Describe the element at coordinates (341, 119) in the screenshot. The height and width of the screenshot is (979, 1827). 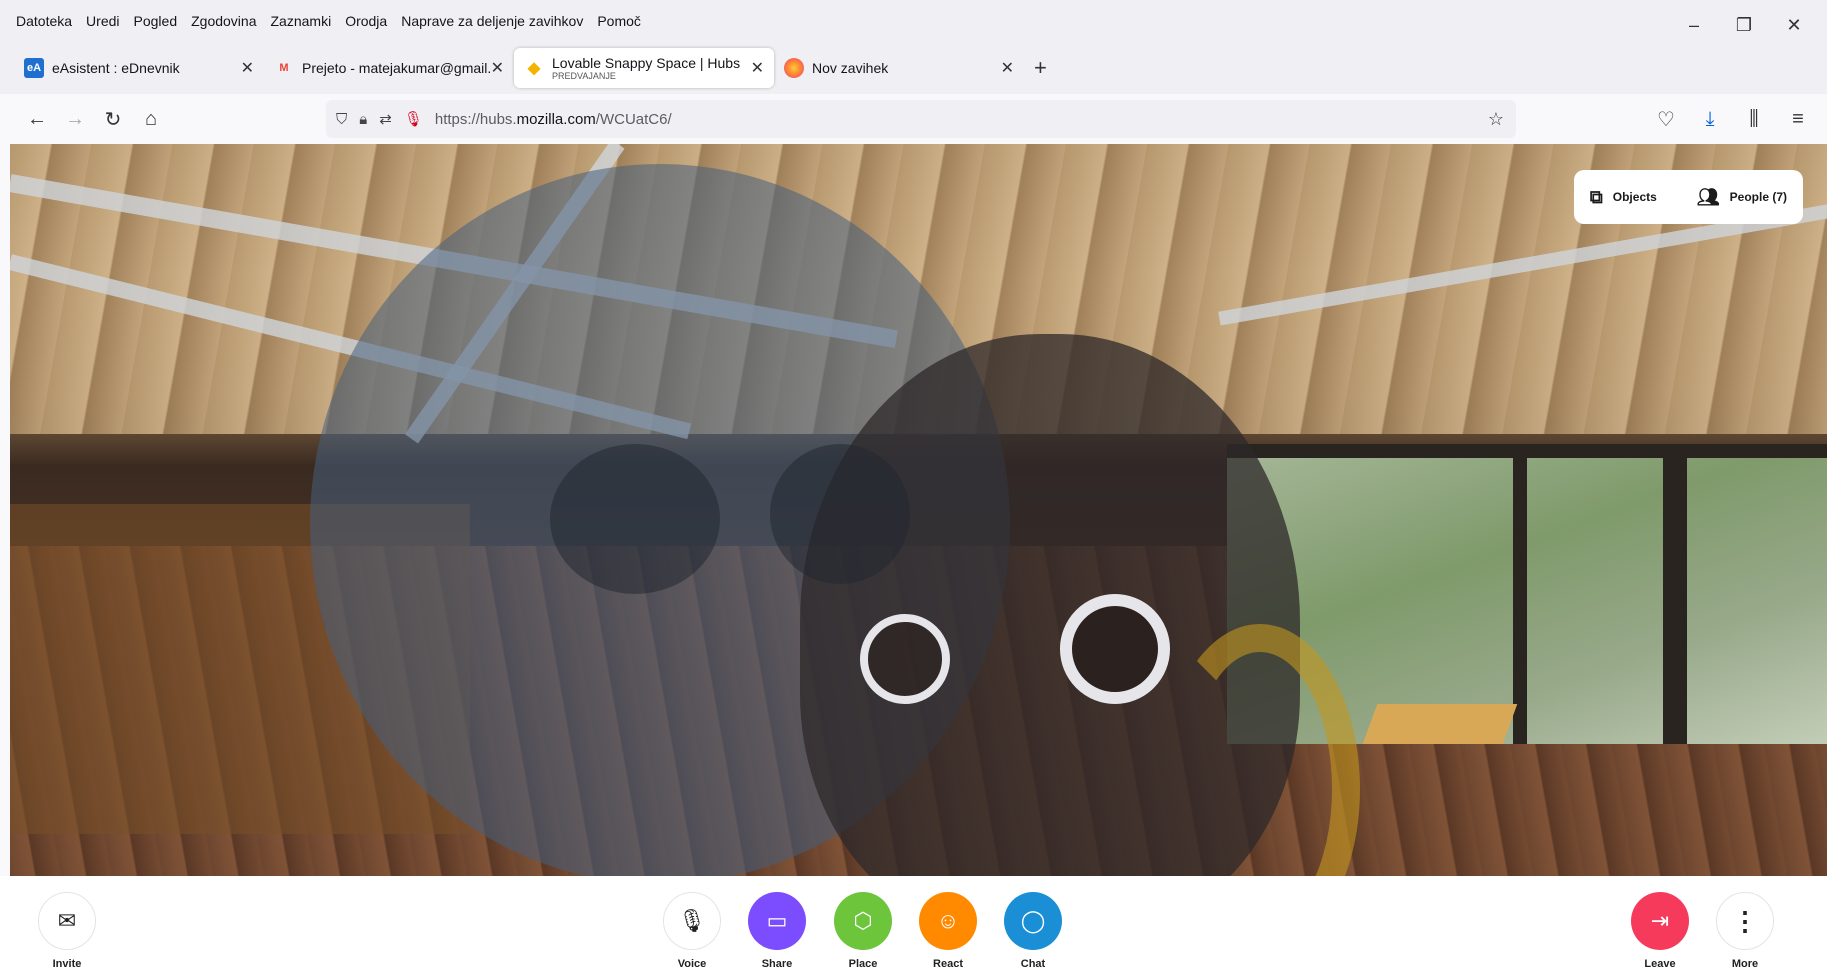
I see `tracking-shield-icon: ⛉` at that location.